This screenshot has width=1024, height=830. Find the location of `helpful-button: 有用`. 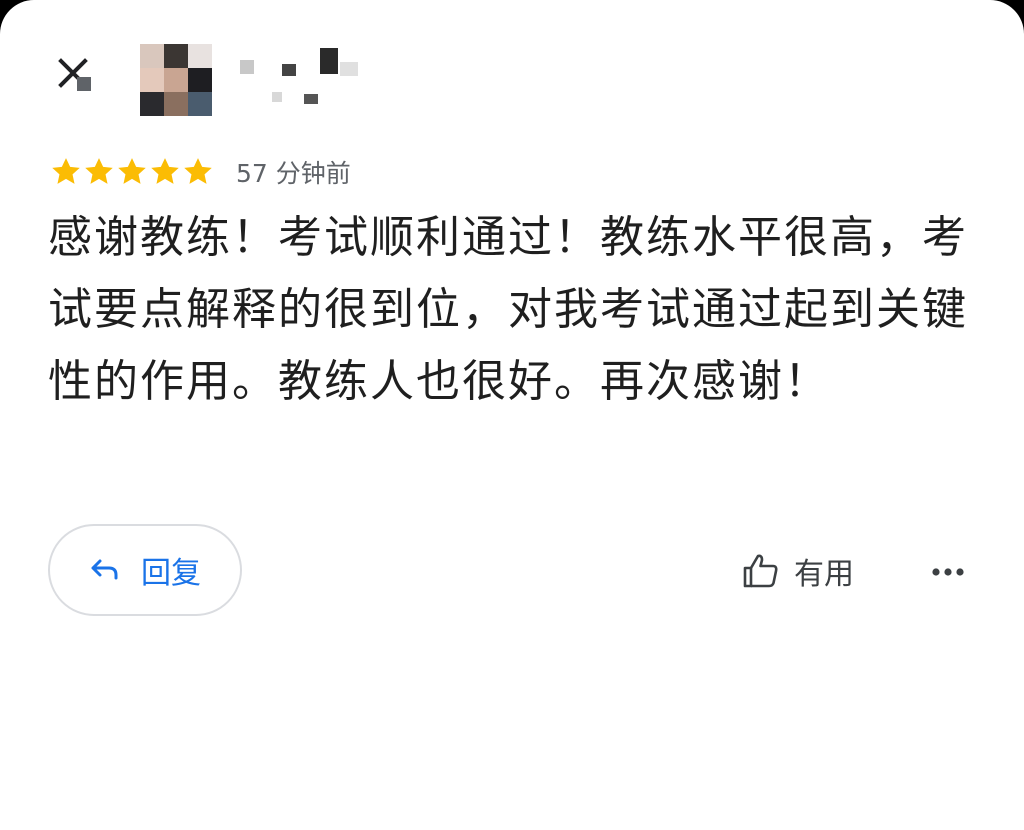

helpful-button: 有用 is located at coordinates (798, 571).